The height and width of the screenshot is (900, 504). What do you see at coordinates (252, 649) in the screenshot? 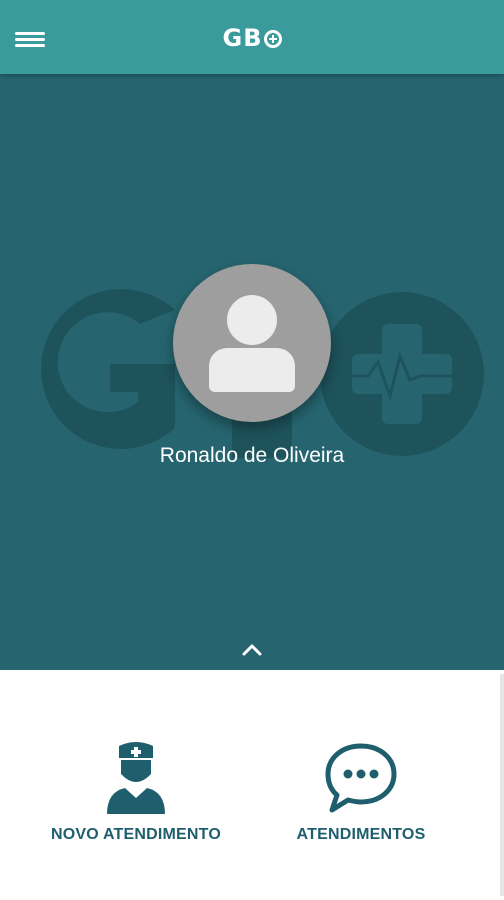
I see `chevron-up-icon` at bounding box center [252, 649].